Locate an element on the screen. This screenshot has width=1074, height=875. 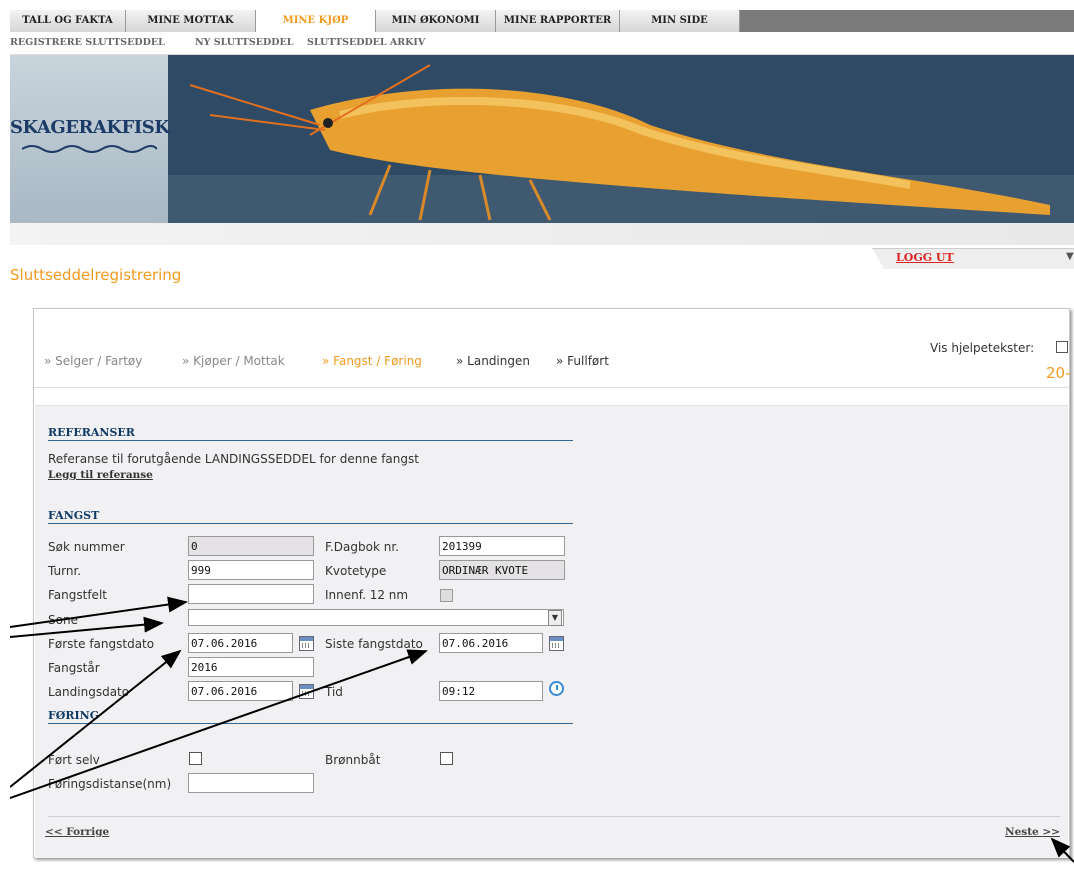
footer-divider is located at coordinates (554, 816).